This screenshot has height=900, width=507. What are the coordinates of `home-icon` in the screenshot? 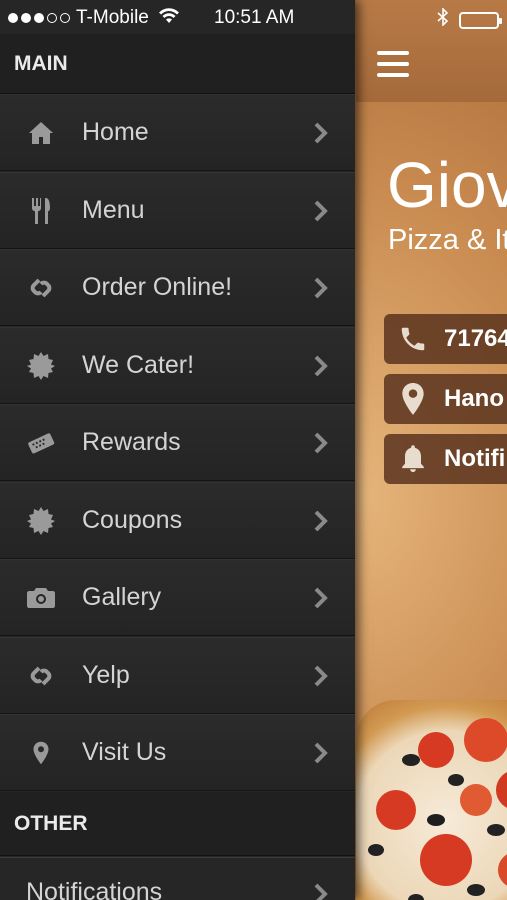 It's located at (41, 133).